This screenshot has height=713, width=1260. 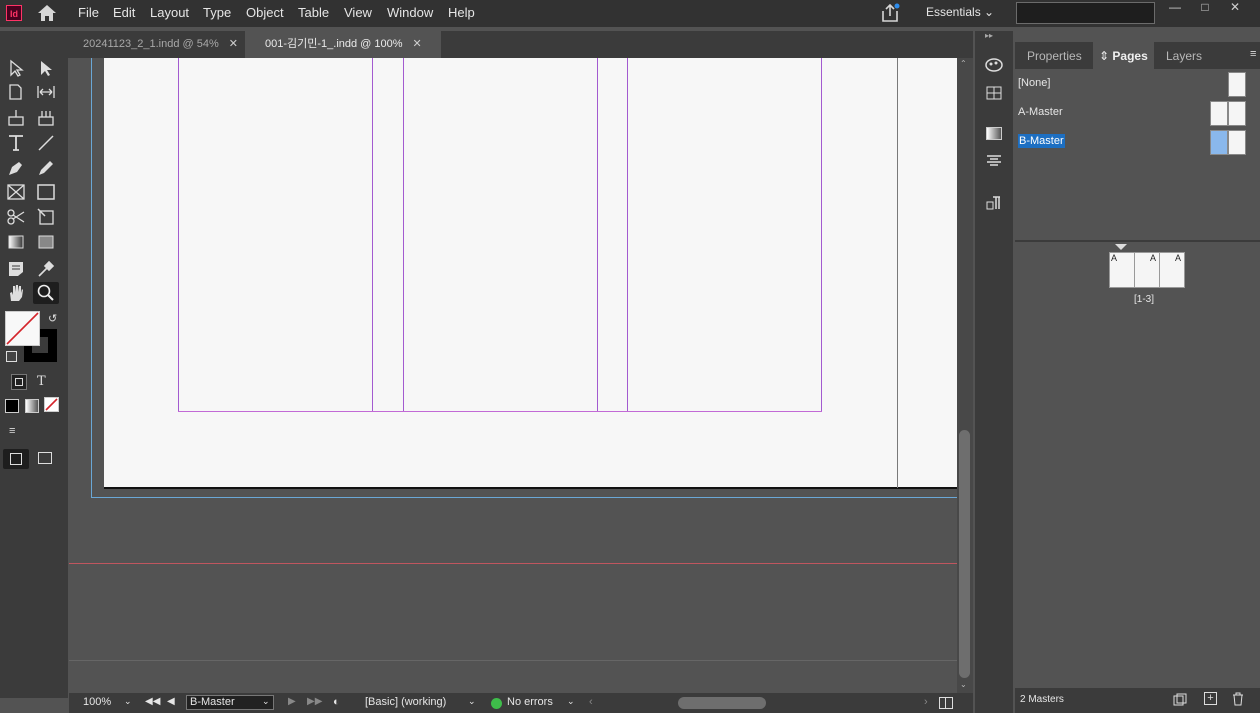 I want to click on master-item-none: [None], so click(x=1034, y=83).